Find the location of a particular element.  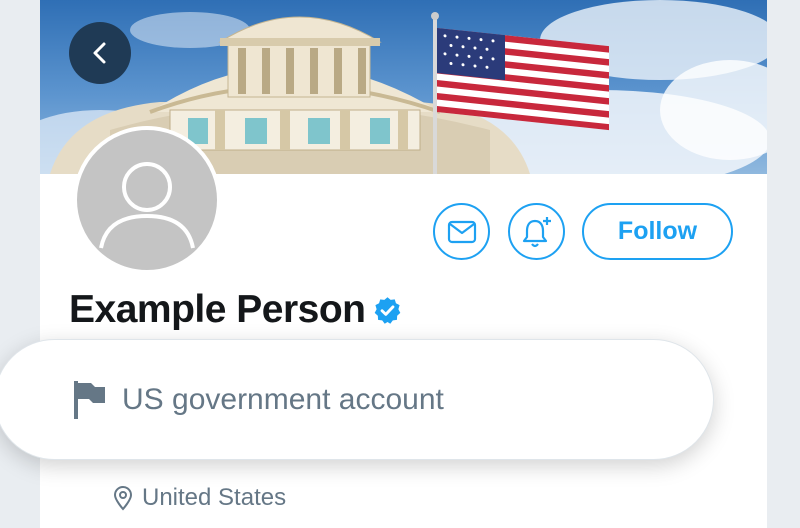

back-button is located at coordinates (100, 53).